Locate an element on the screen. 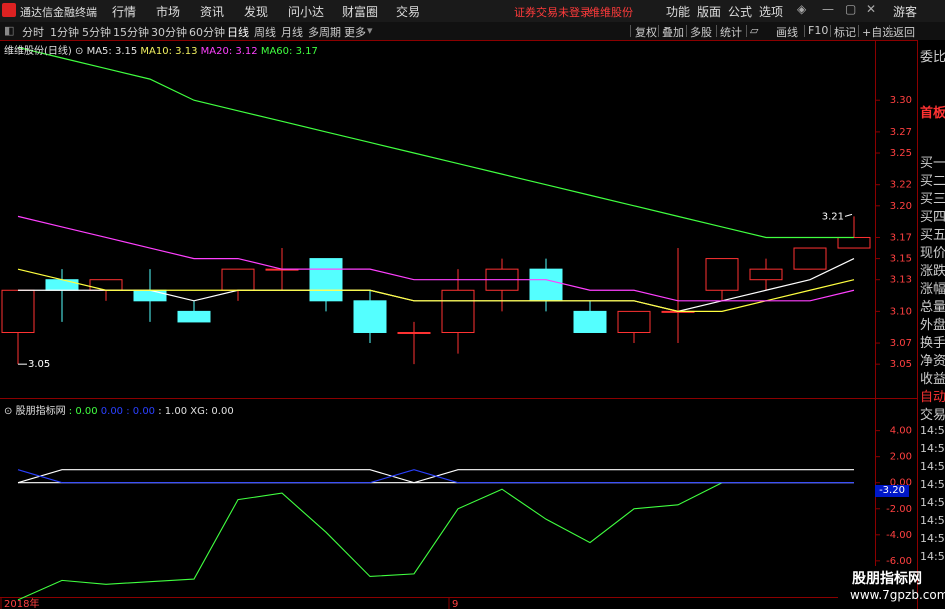 Image resolution: width=945 pixels, height=609 pixels. indicator-tick-label: -2.00 is located at coordinates (899, 509).